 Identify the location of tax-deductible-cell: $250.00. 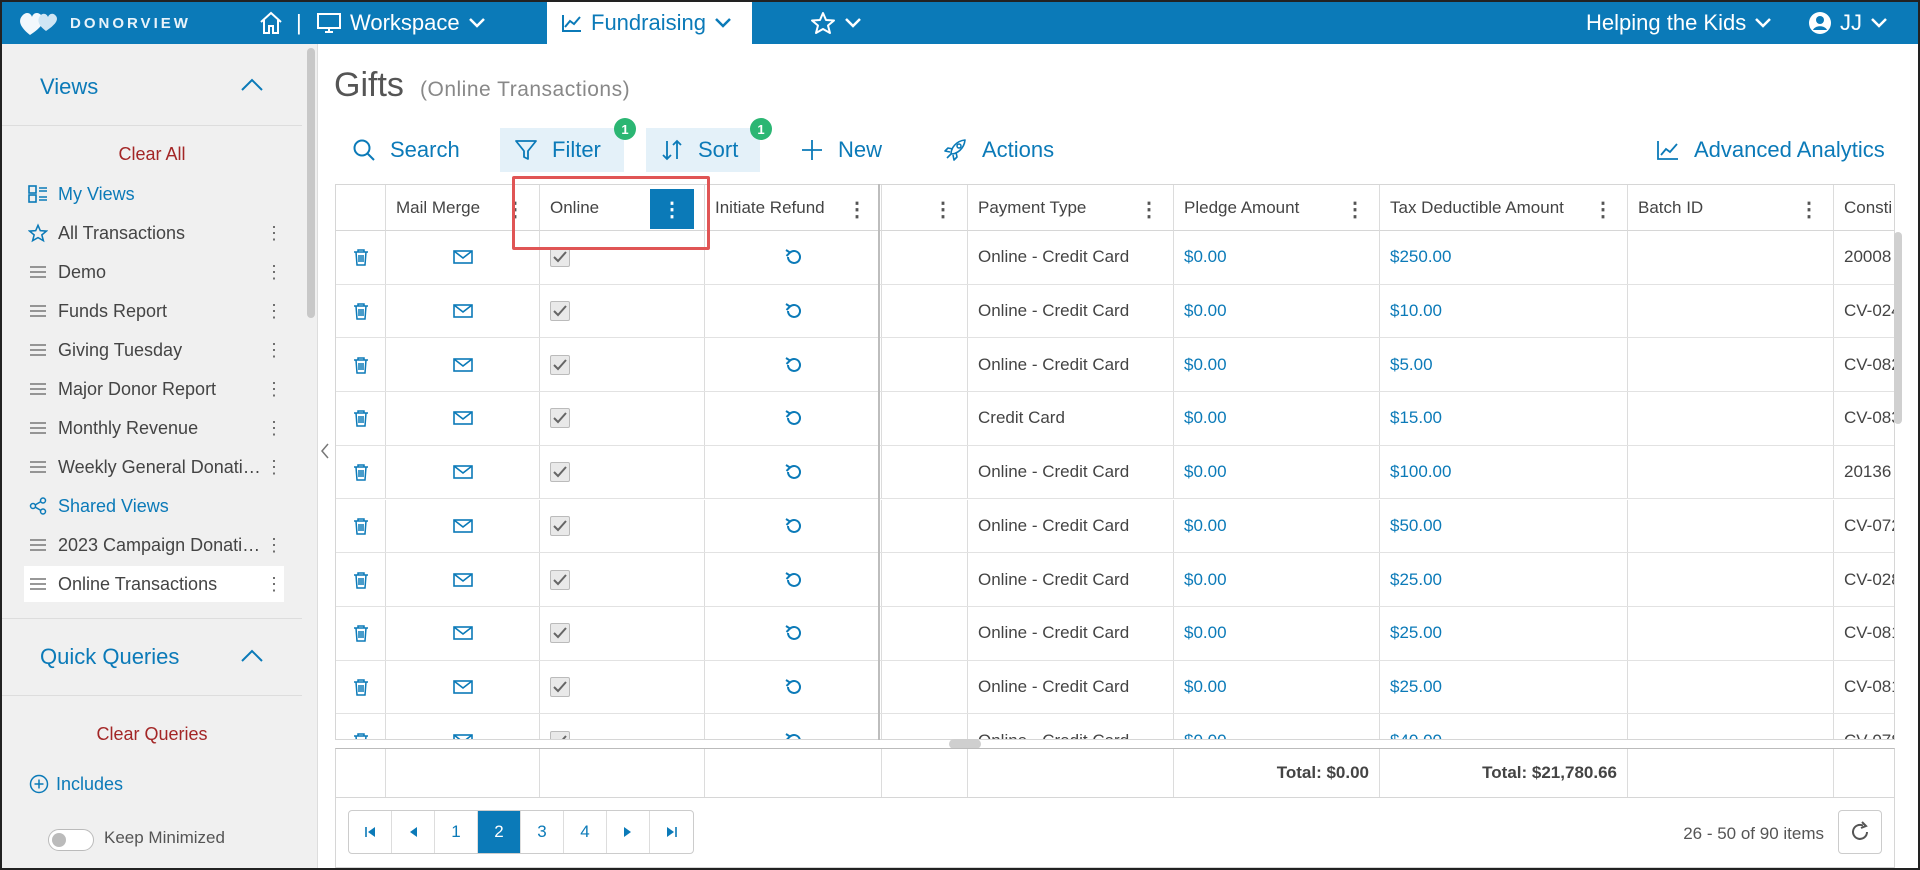
(1504, 257).